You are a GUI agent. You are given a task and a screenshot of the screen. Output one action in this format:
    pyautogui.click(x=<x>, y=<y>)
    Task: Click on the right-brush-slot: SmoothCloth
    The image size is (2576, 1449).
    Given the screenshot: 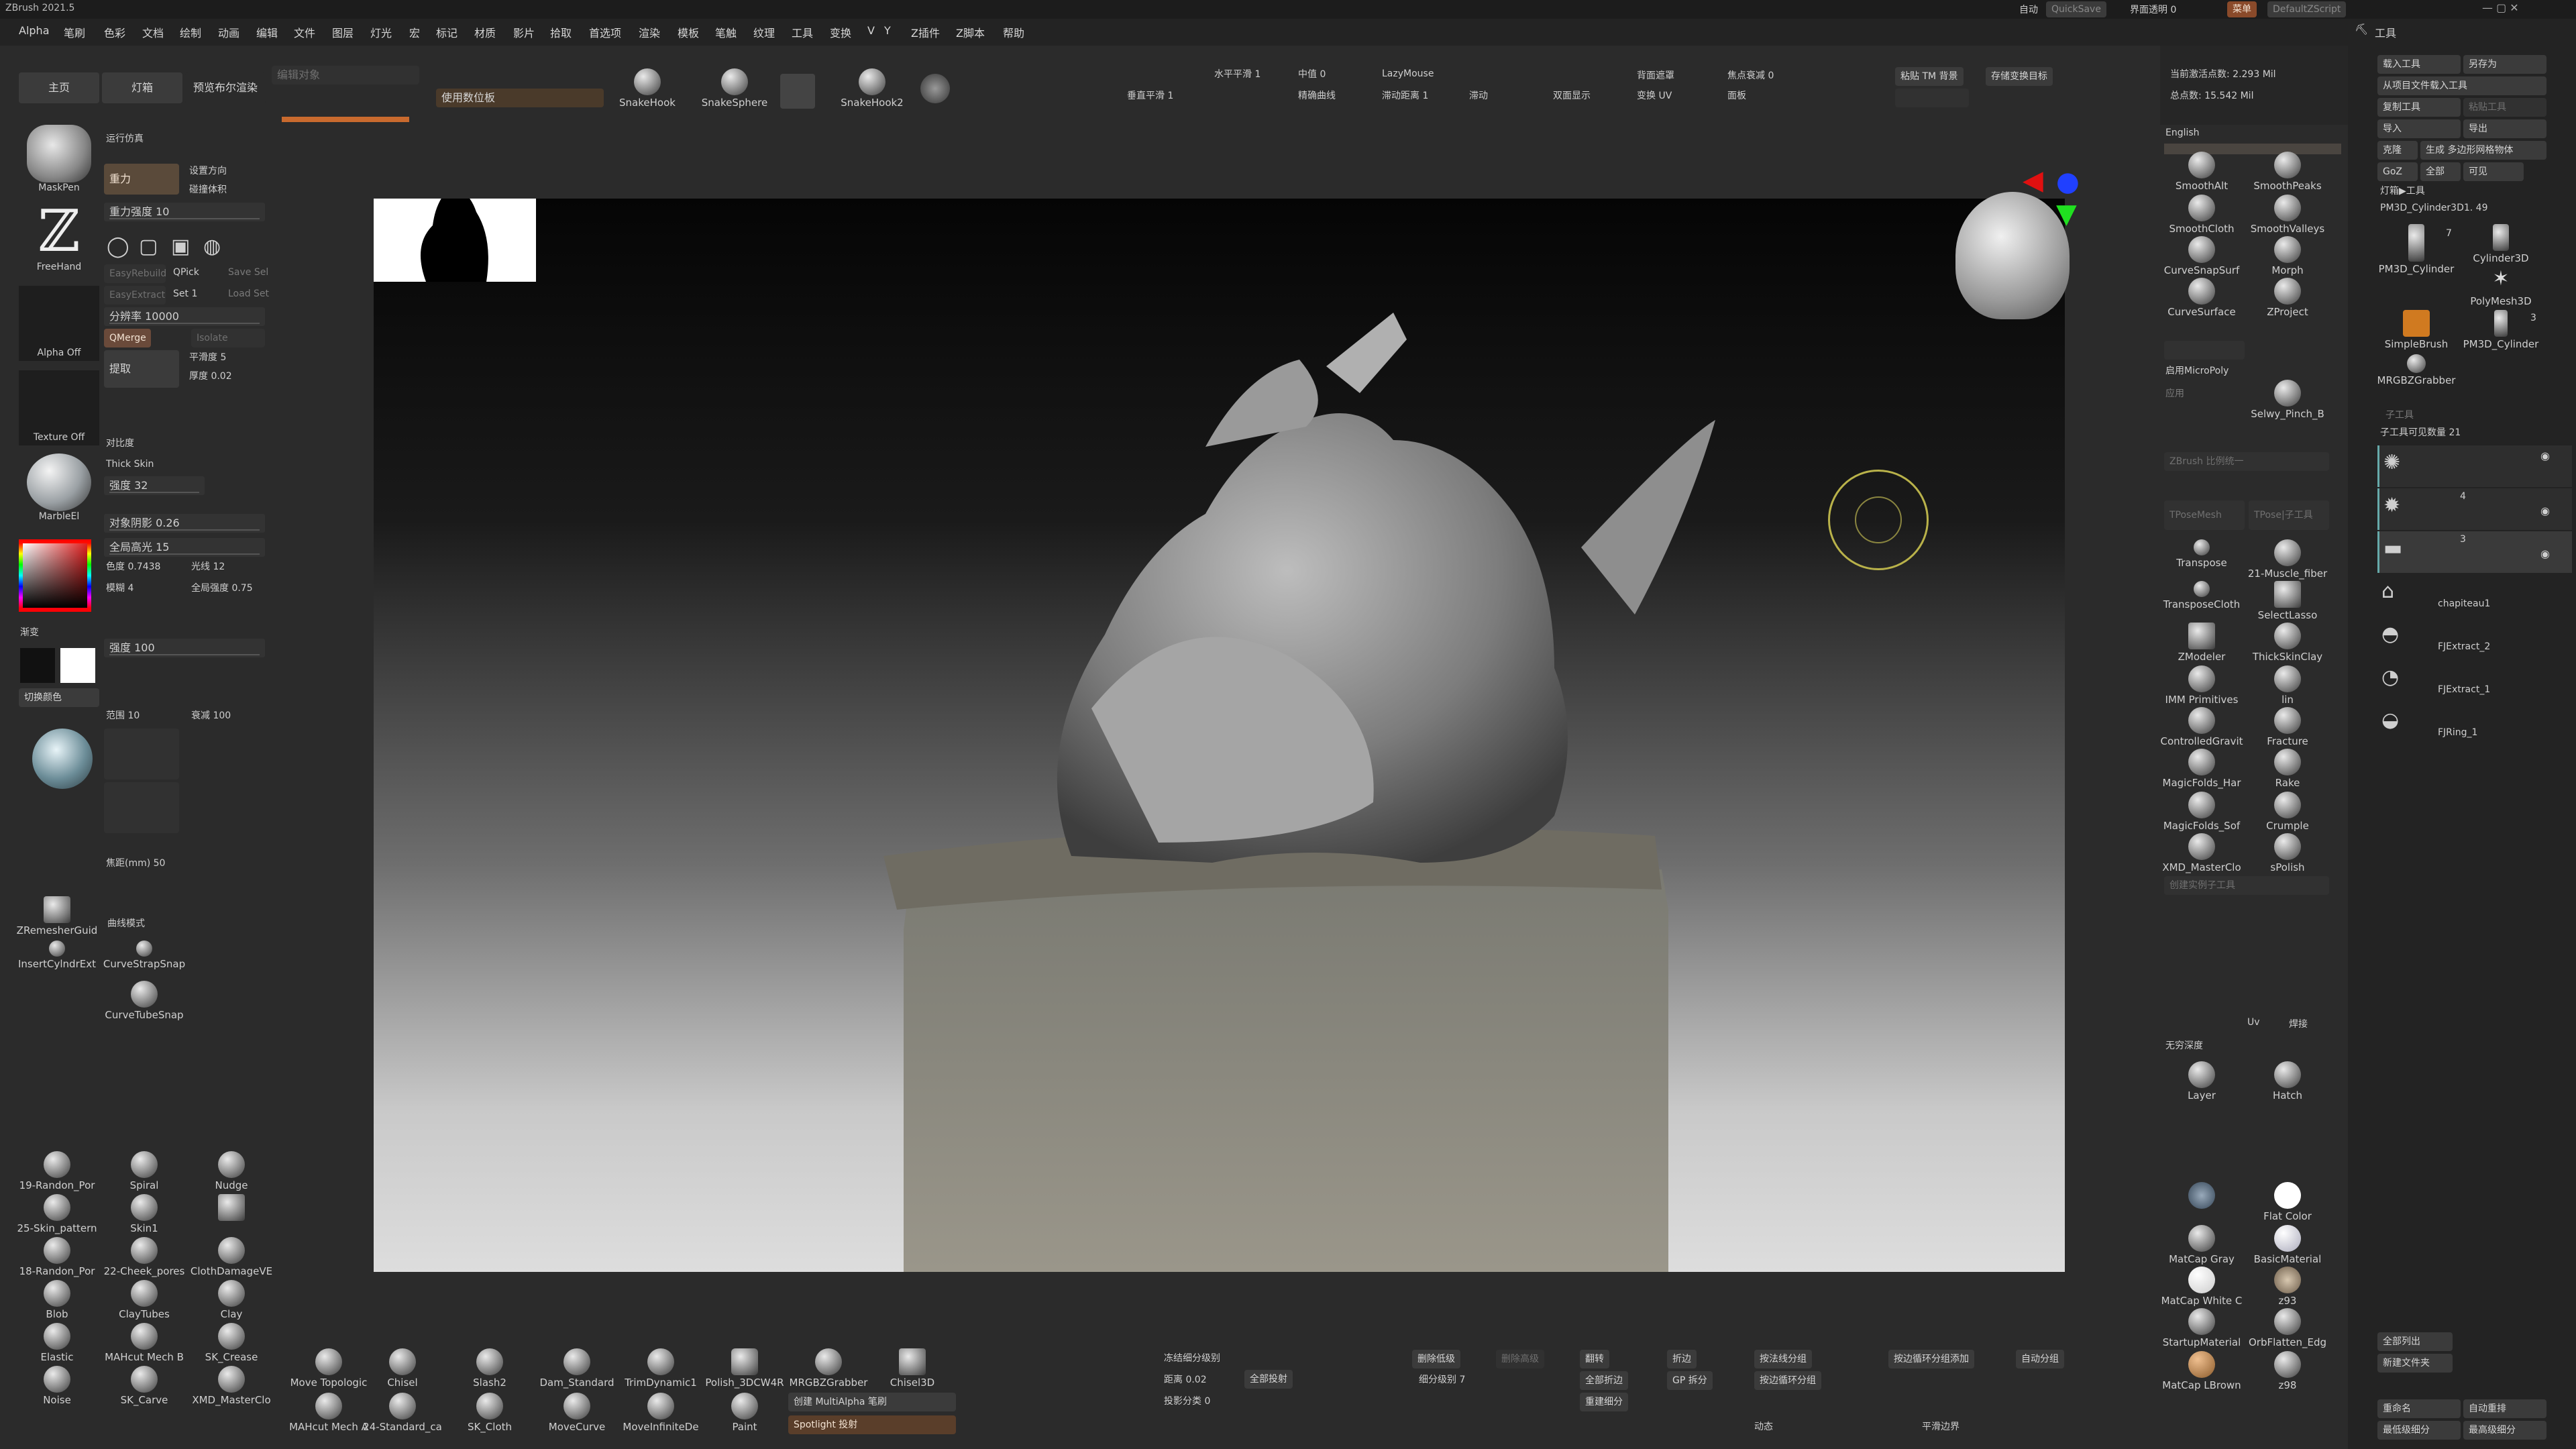 What is the action you would take?
    pyautogui.click(x=2202, y=215)
    